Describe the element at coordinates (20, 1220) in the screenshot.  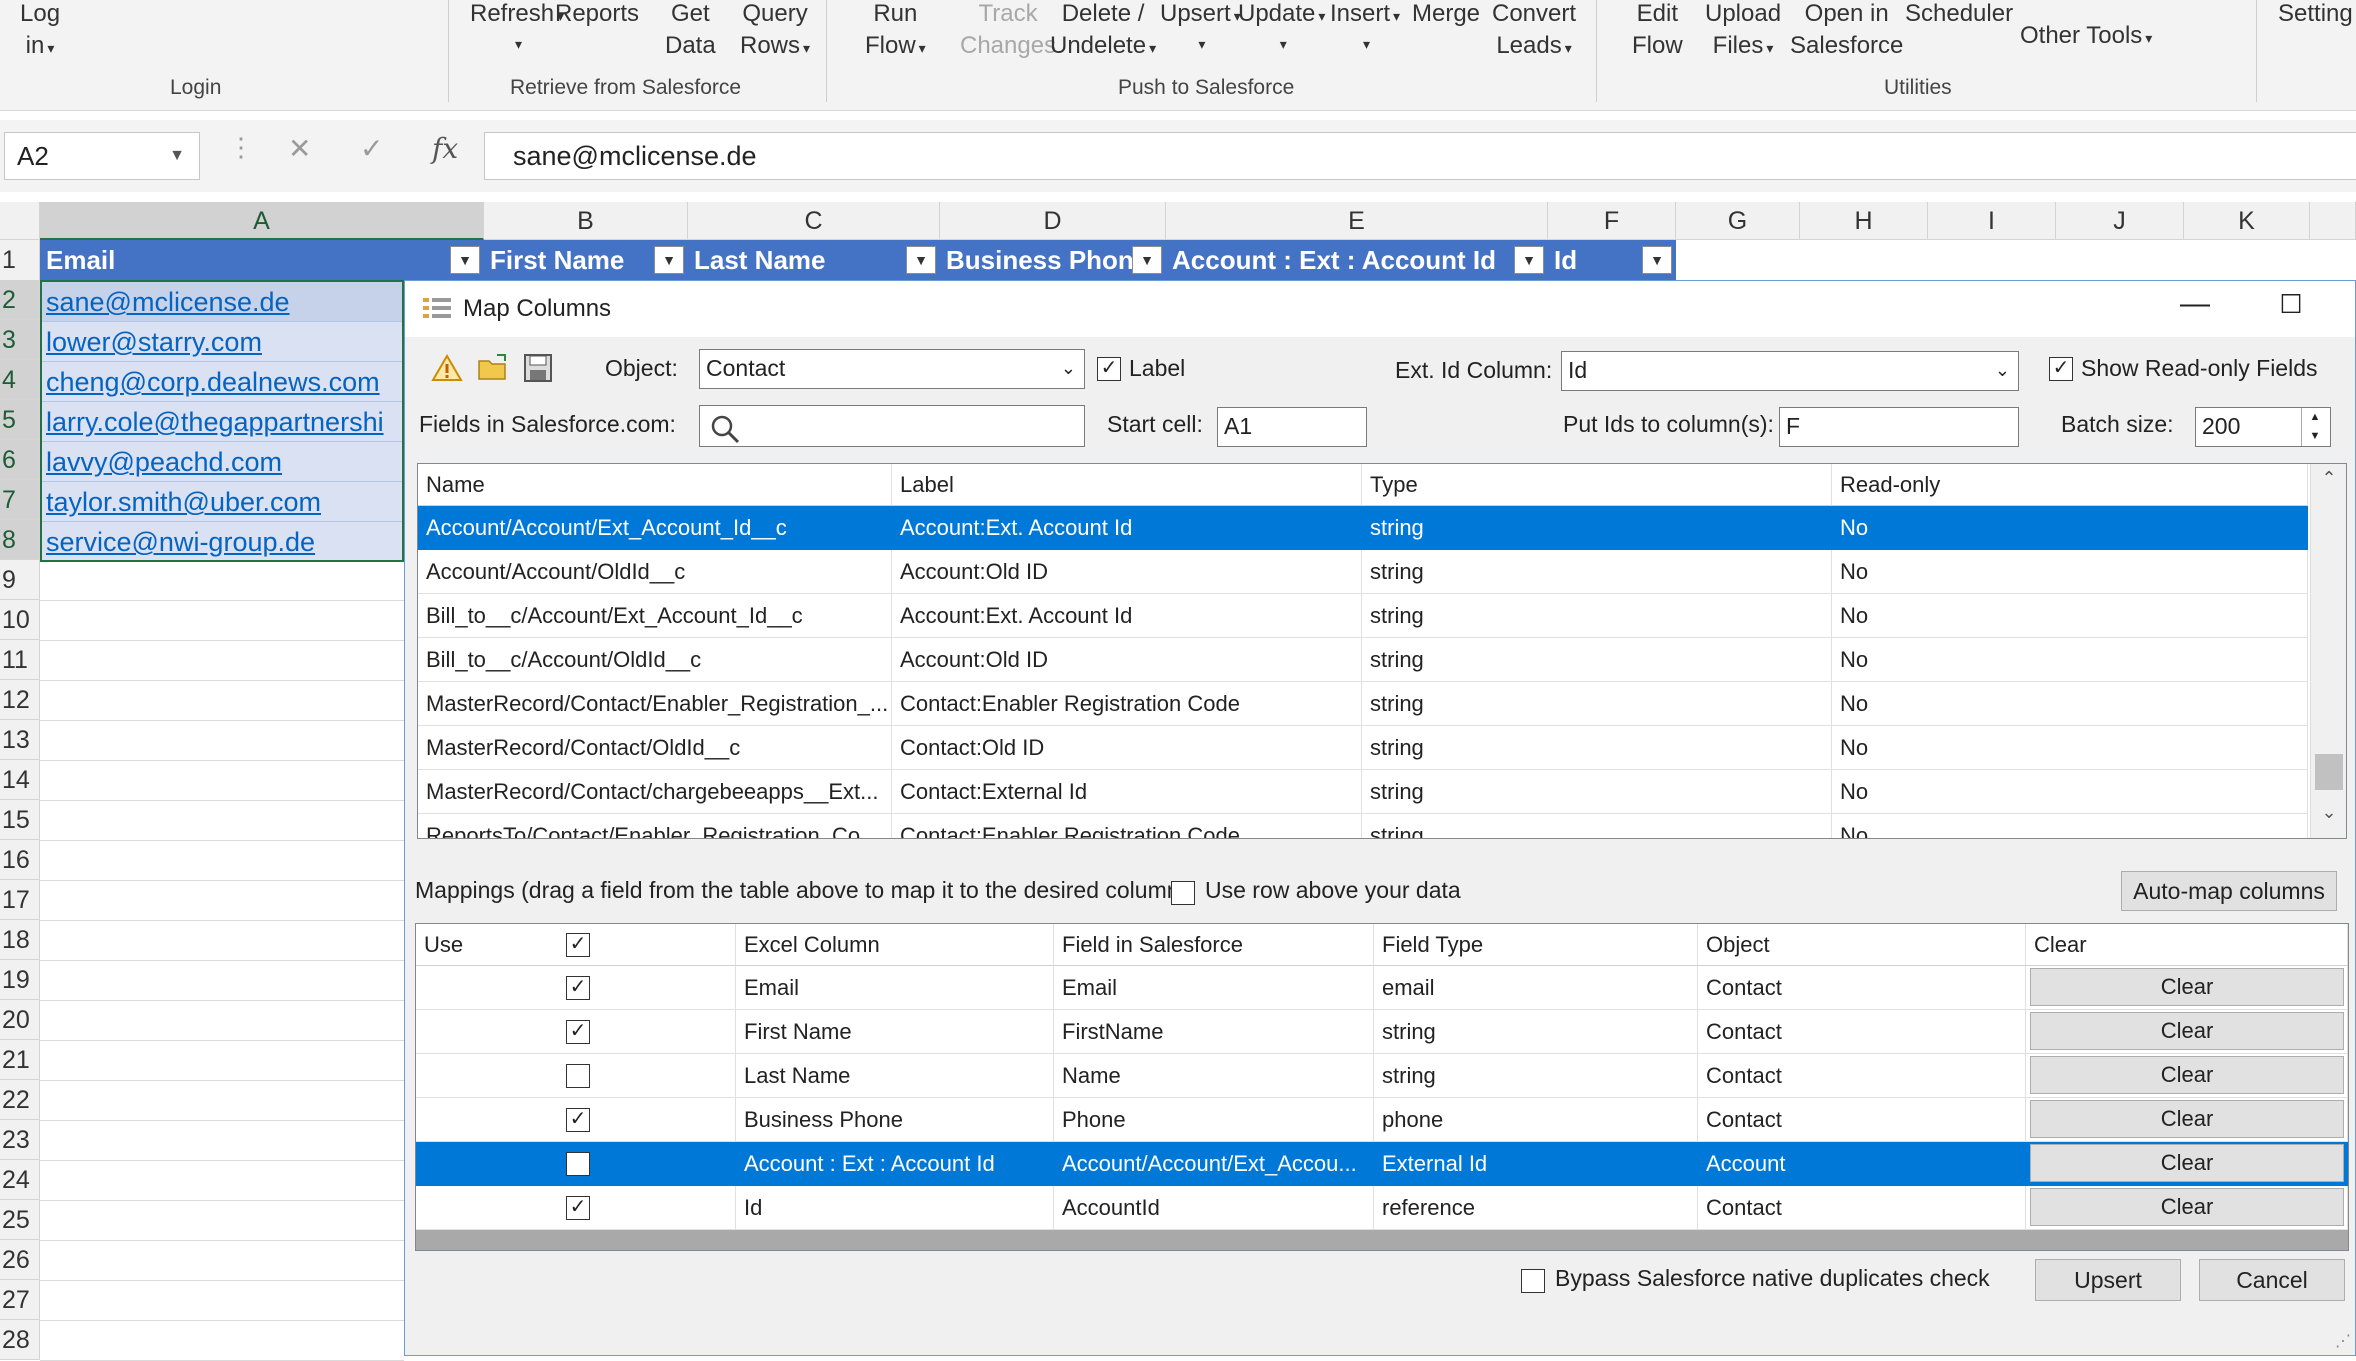
I see `row-header: 25` at that location.